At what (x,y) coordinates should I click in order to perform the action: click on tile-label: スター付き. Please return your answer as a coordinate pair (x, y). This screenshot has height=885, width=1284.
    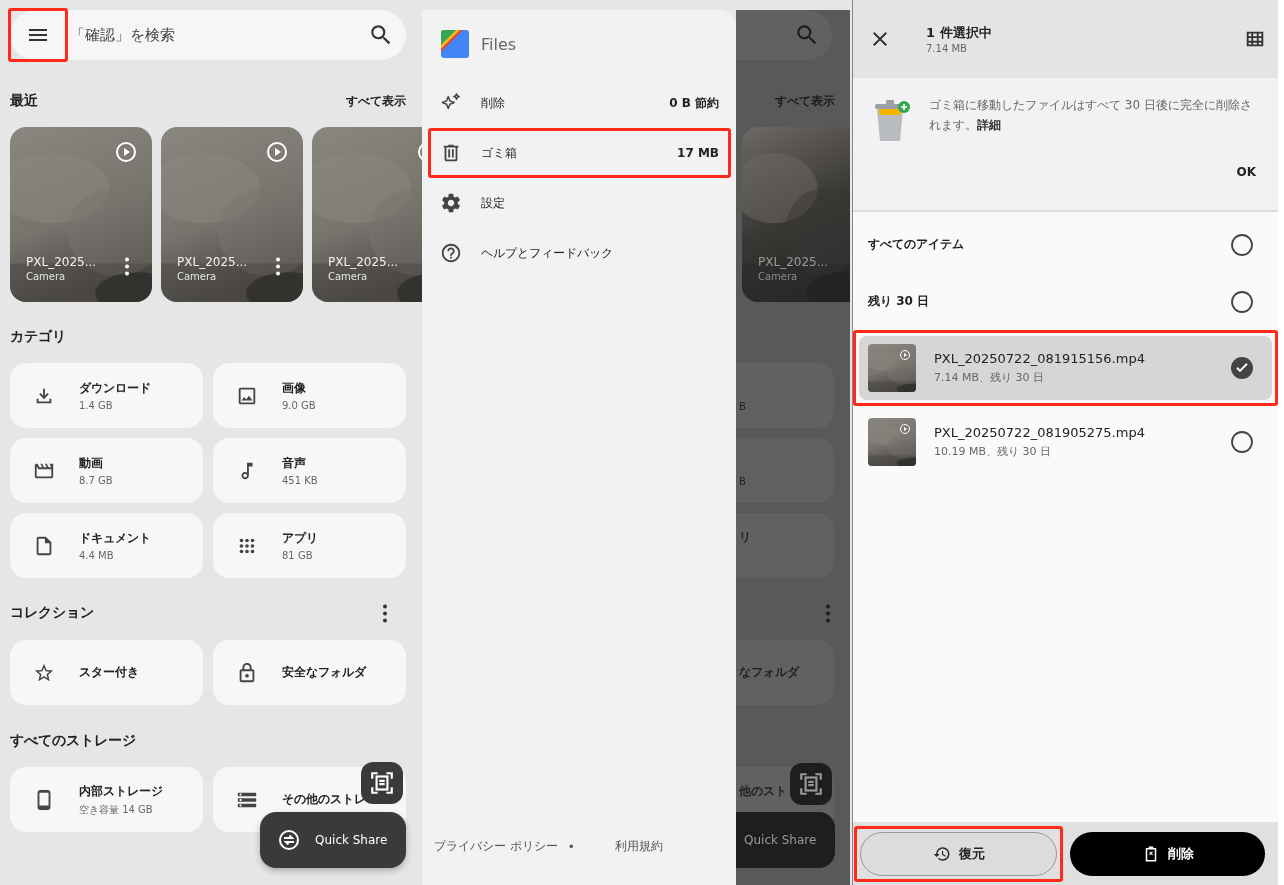
    Looking at the image, I should click on (109, 672).